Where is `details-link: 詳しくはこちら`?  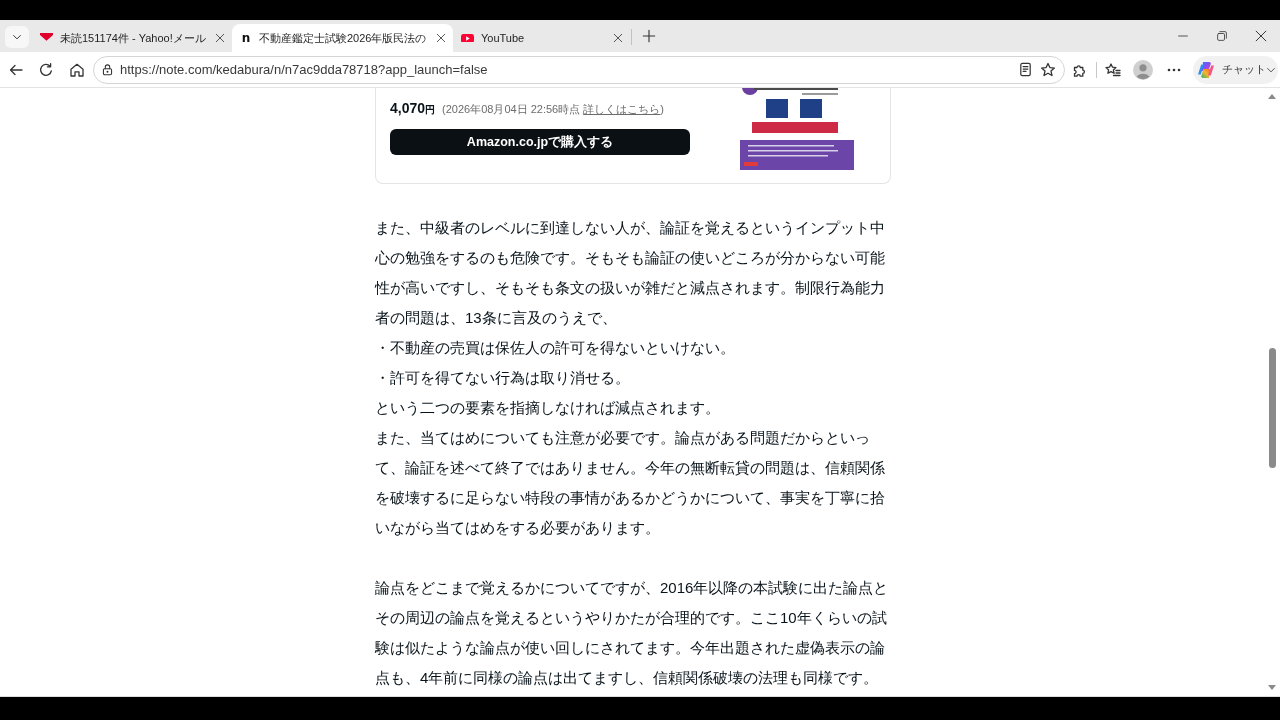
details-link: 詳しくはこちら is located at coordinates (622, 109).